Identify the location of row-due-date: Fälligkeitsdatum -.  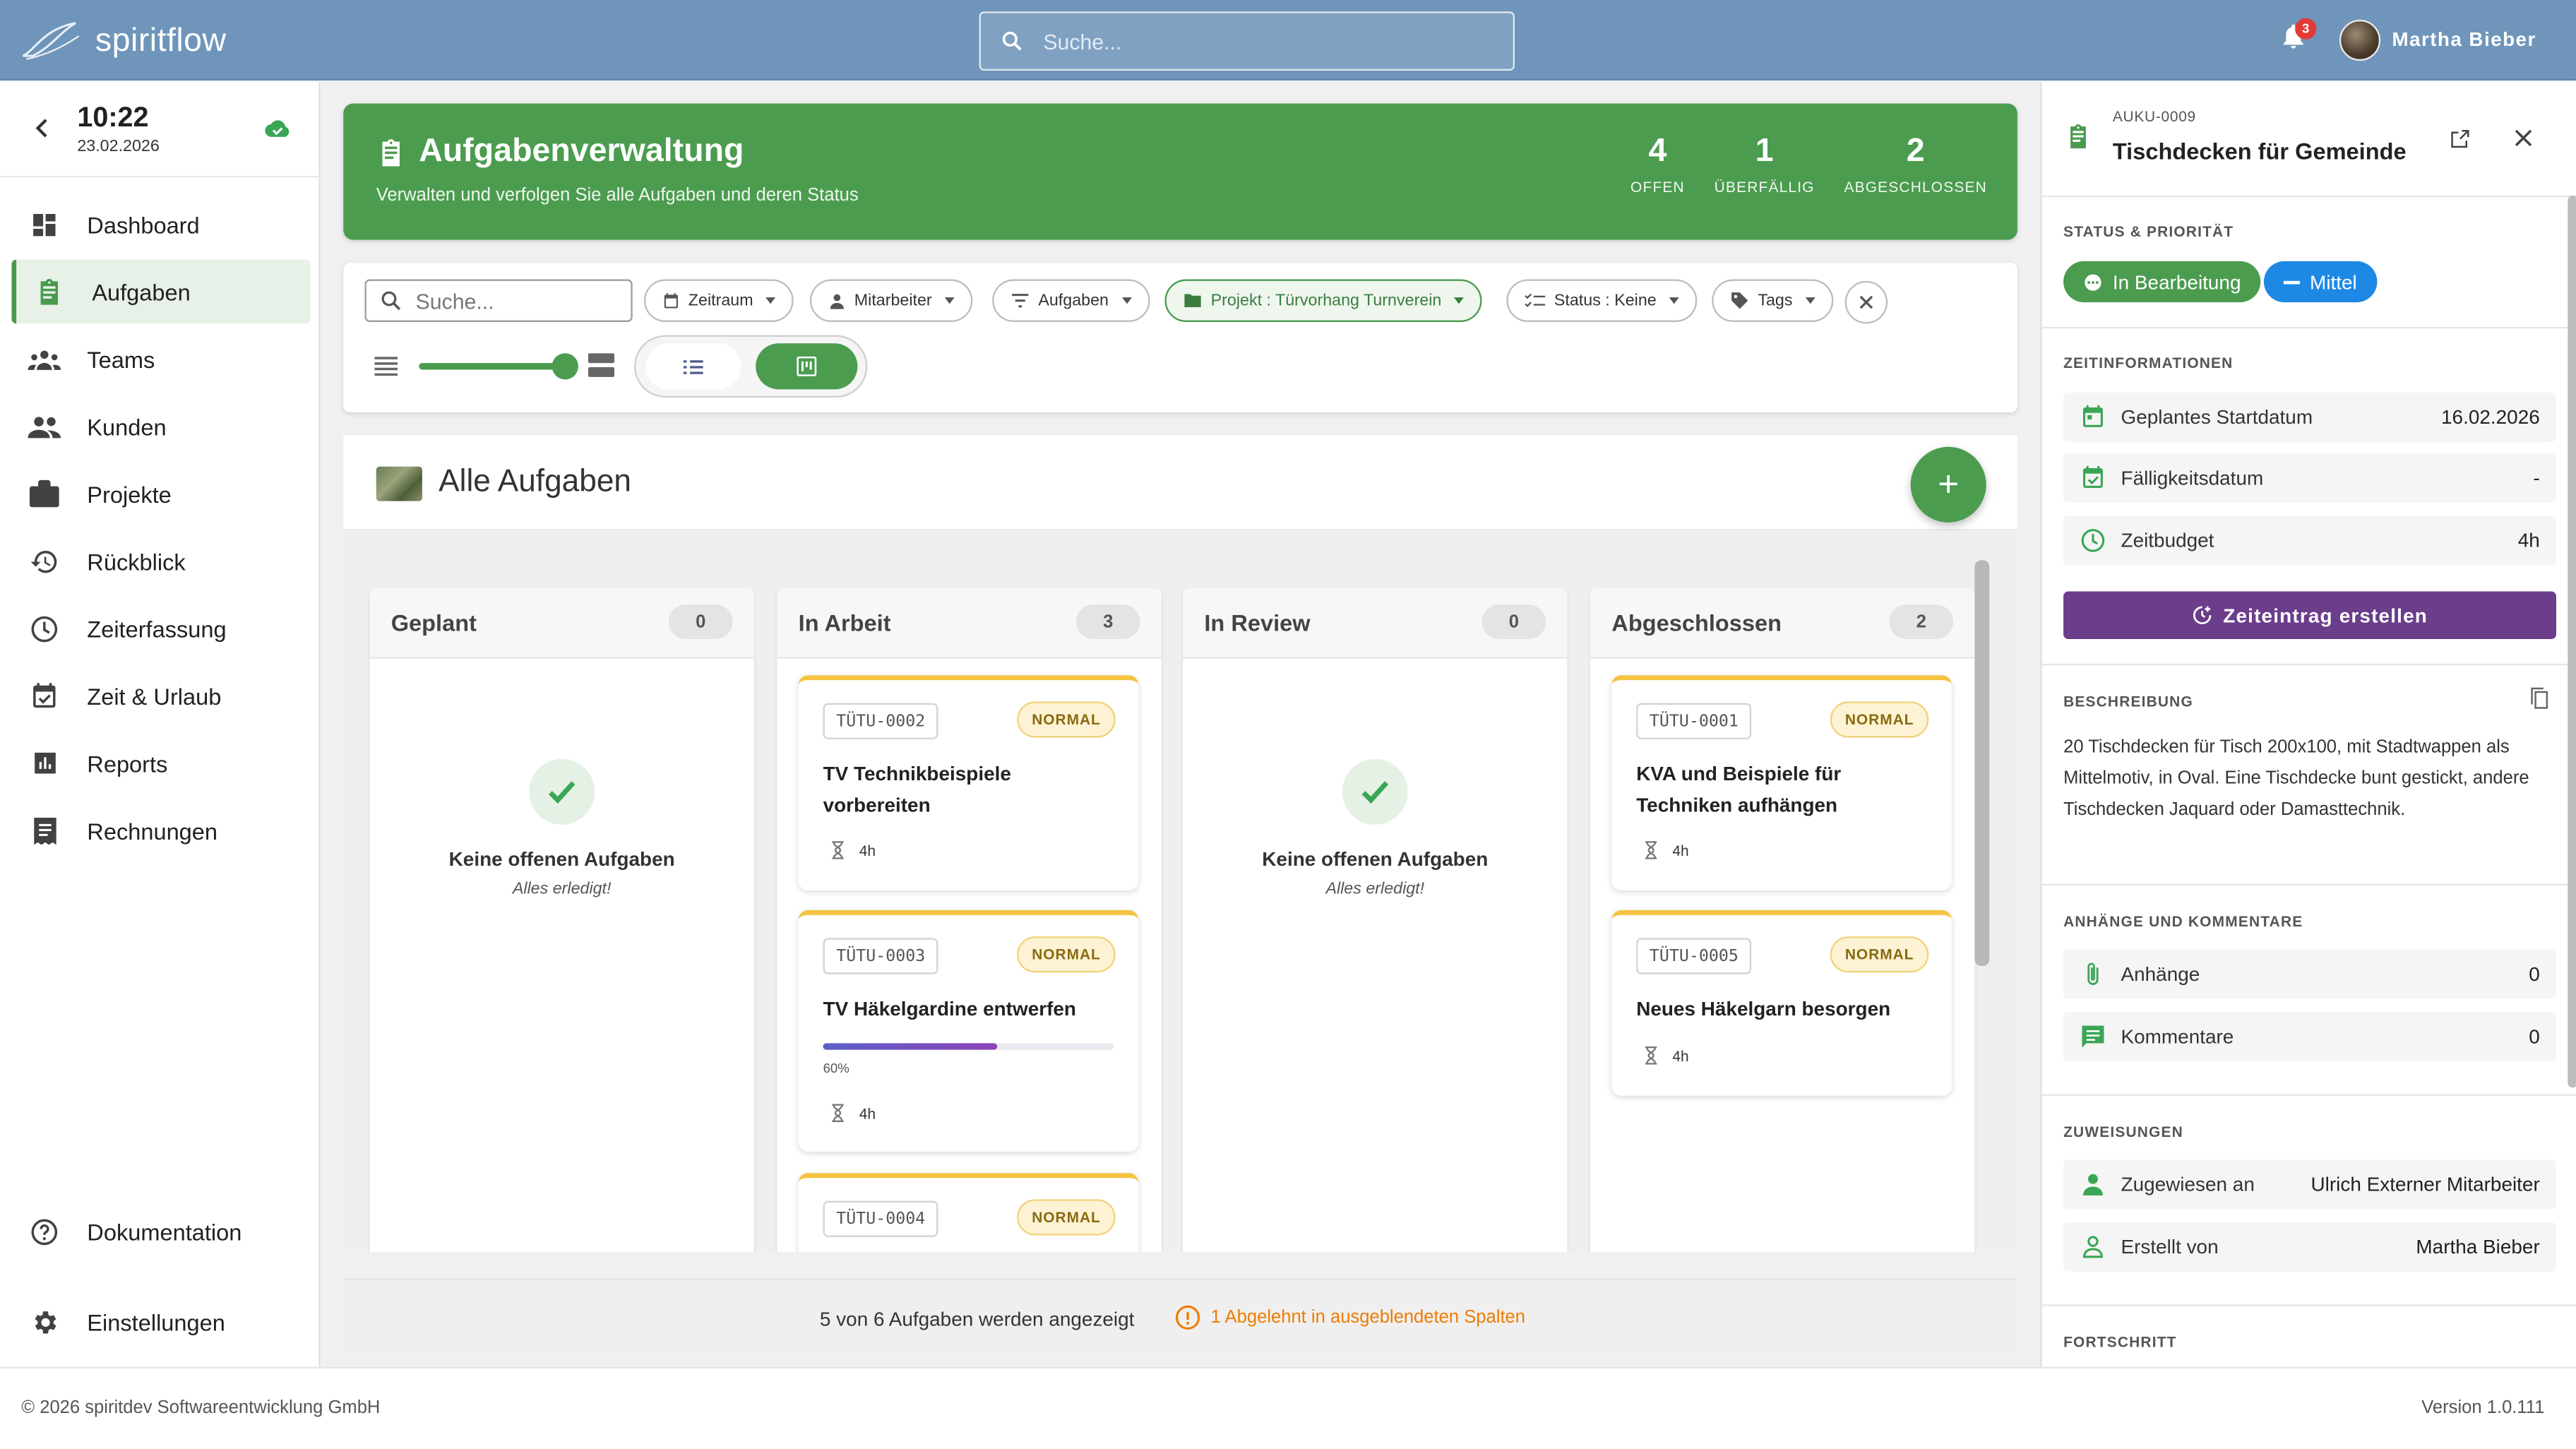
(2310, 478).